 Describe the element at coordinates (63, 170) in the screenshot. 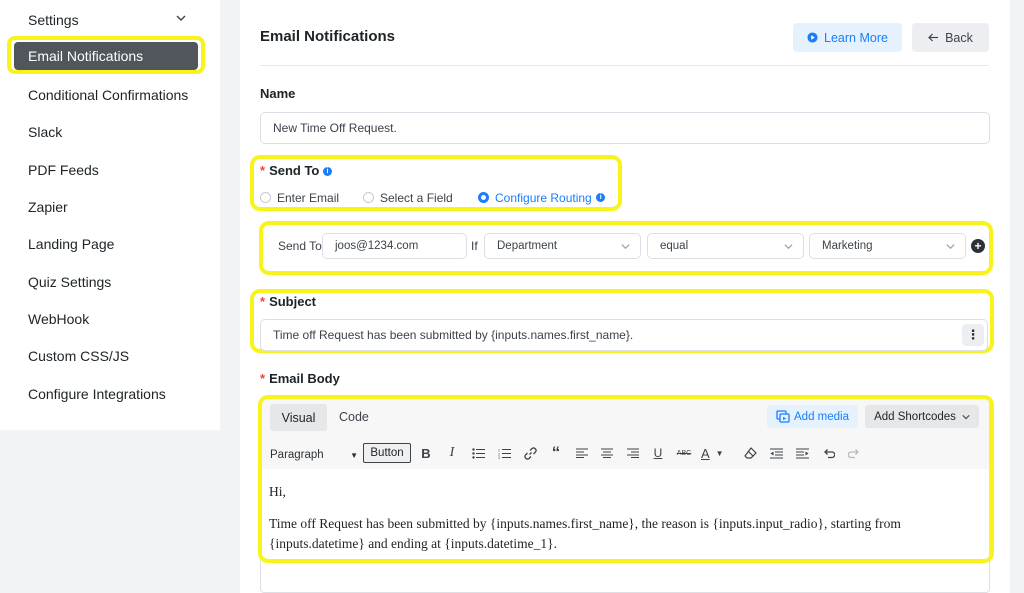

I see `sidebar-item-pdf-feeds: PDF Feeds` at that location.